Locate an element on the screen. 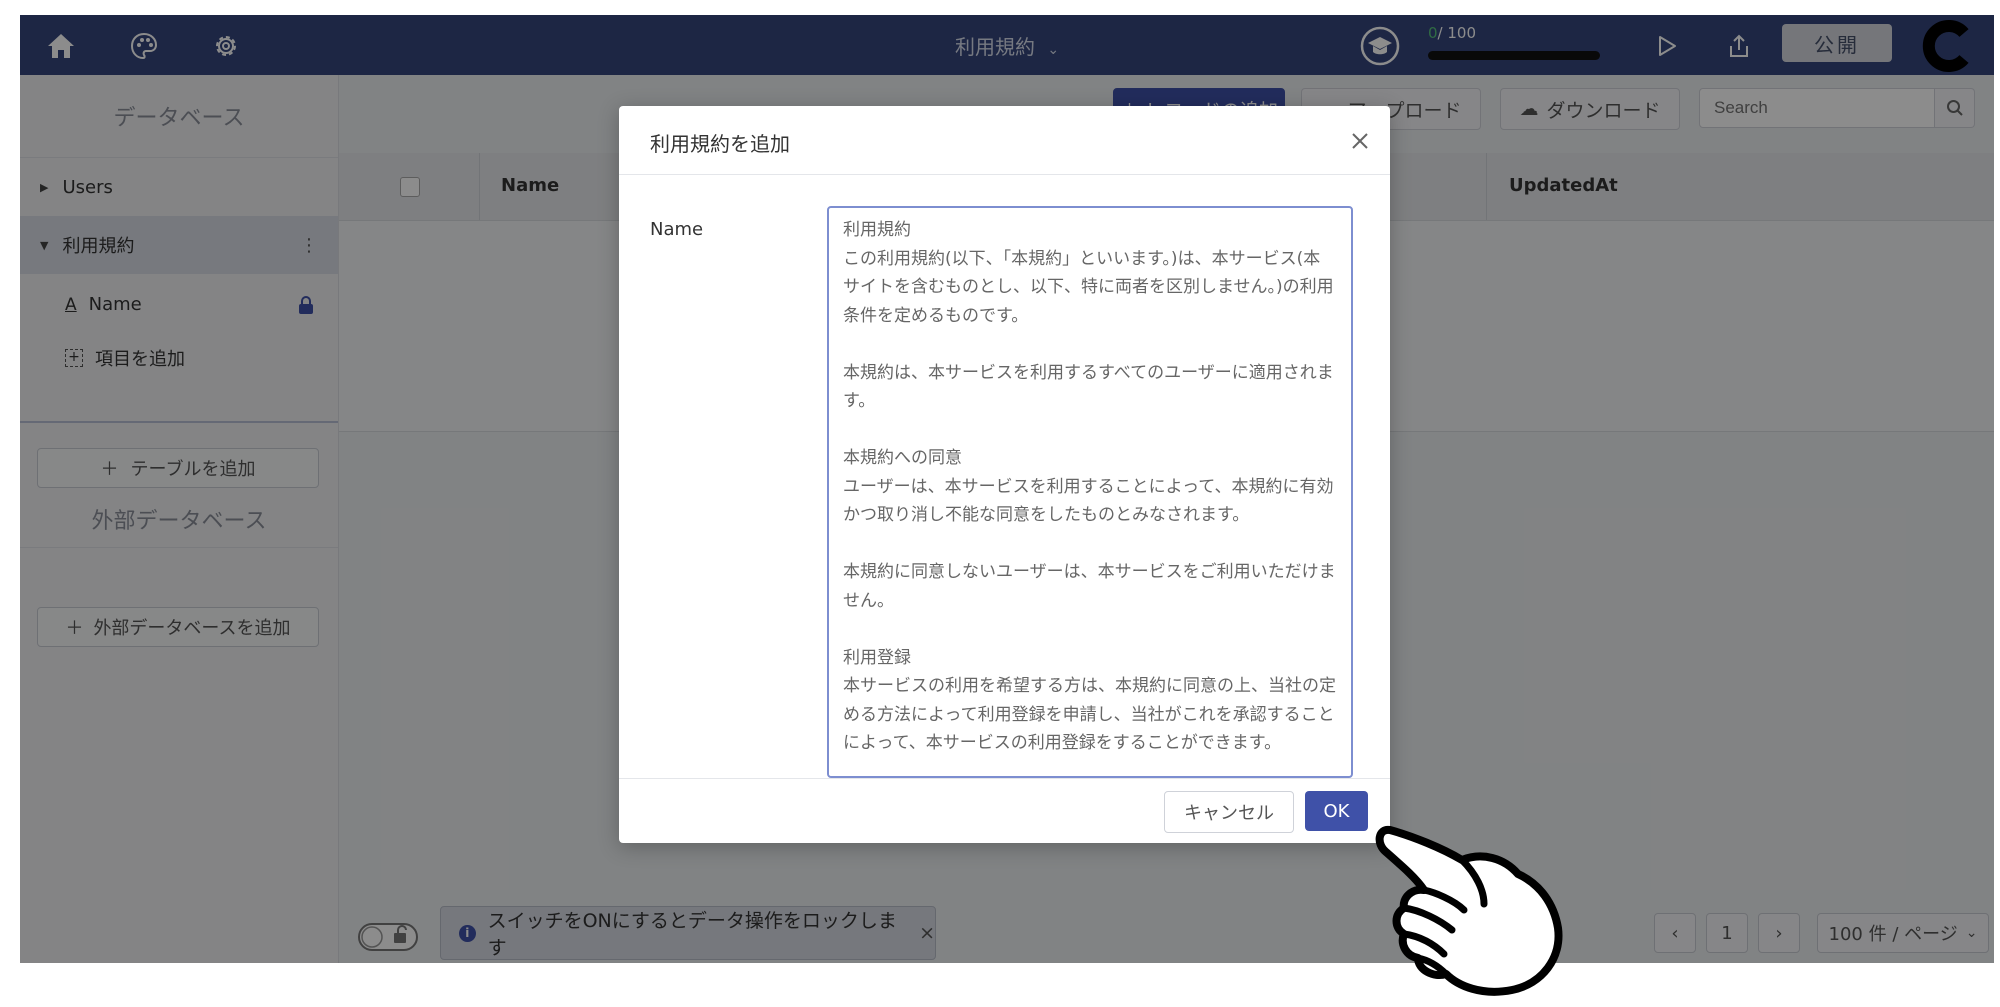 This screenshot has width=2000, height=1007. pointing-hand-icon is located at coordinates (1469, 910).